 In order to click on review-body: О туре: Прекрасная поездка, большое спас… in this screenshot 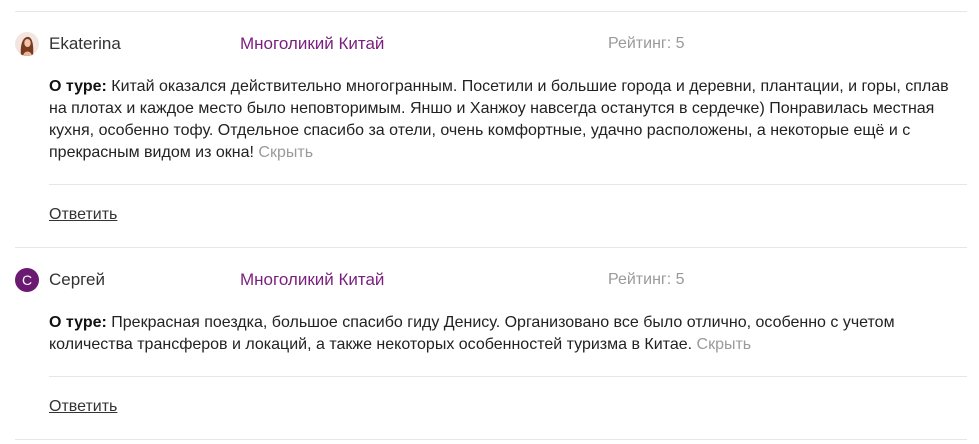, I will do `click(506, 334)`.